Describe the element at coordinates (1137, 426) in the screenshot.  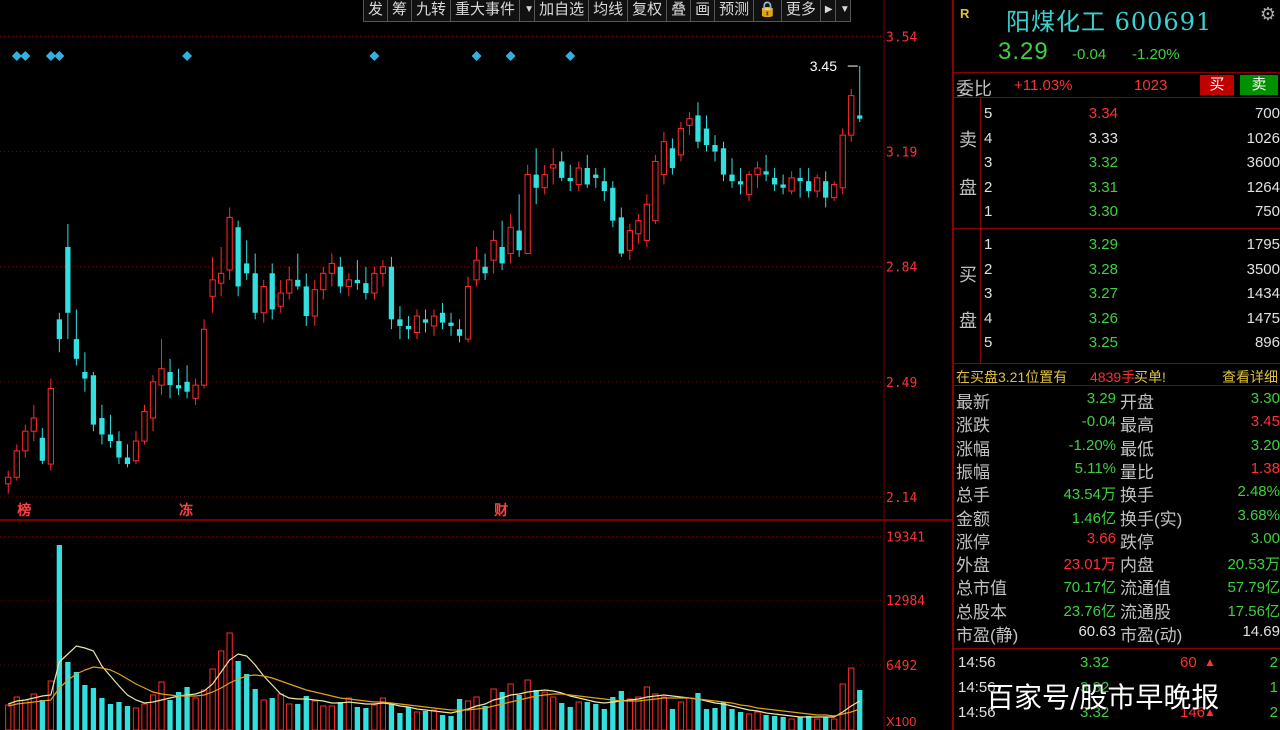
I see `stat-label: 最高` at that location.